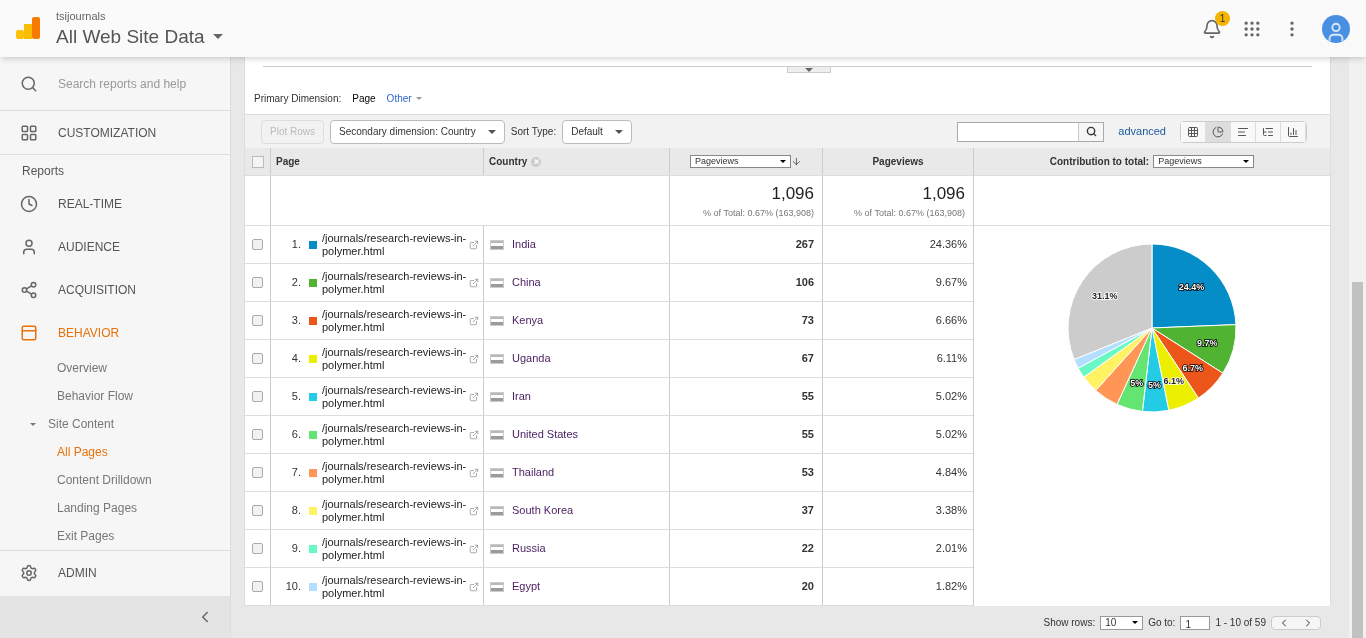  Describe the element at coordinates (29, 572) in the screenshot. I see `gear-icon` at that location.